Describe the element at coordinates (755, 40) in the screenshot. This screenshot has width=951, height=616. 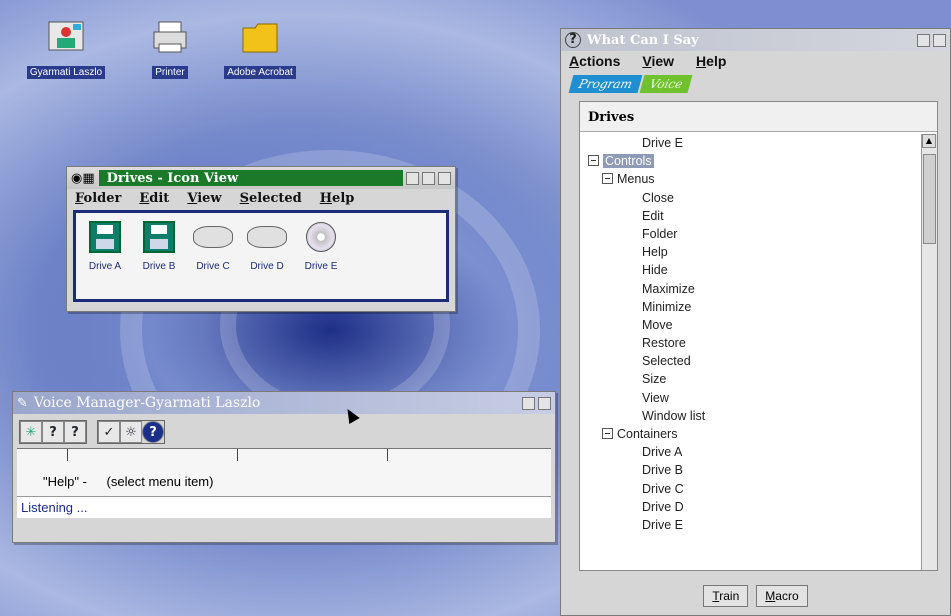
I see `wcis-titlebar: ? What Can I Say` at that location.